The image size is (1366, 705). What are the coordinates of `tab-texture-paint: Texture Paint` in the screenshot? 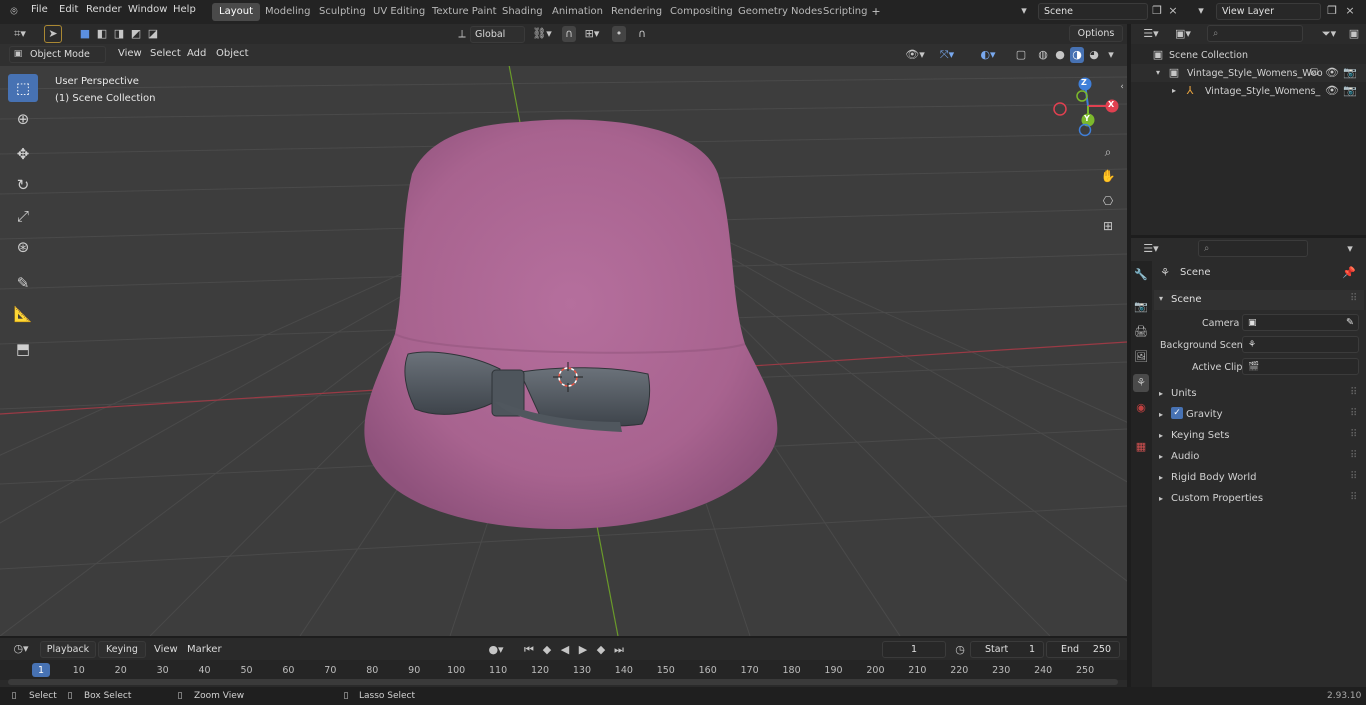 It's located at (464, 12).